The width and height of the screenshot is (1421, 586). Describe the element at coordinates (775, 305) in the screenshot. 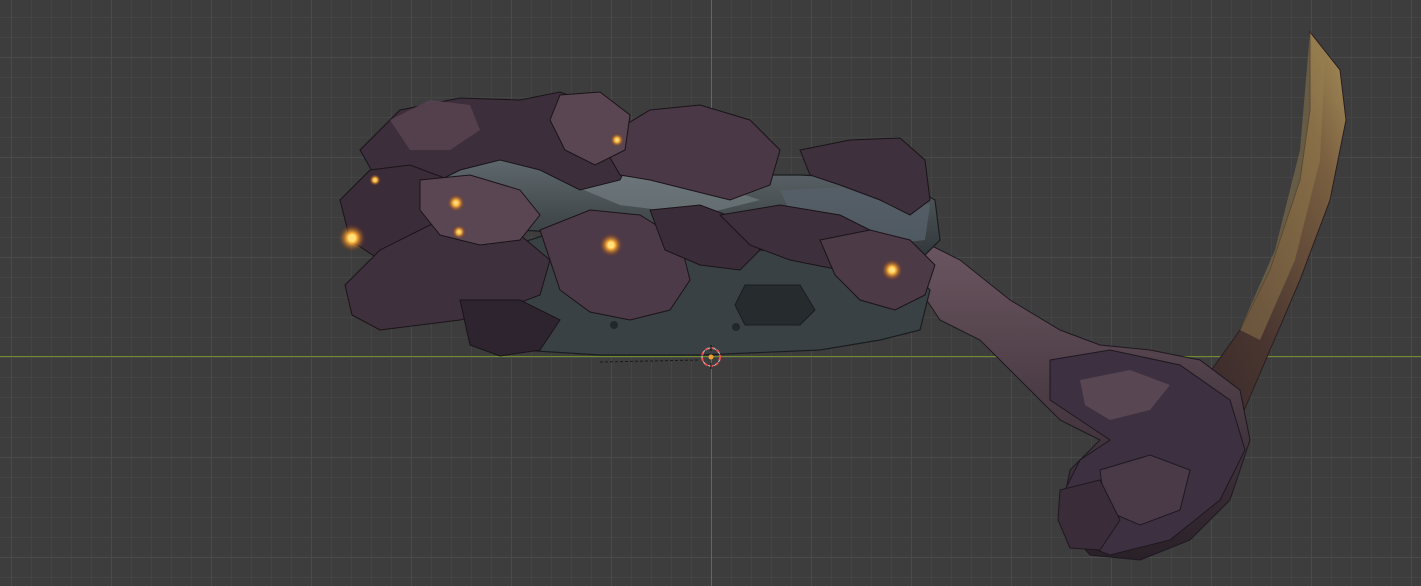

I see `armor-panel-slot` at that location.